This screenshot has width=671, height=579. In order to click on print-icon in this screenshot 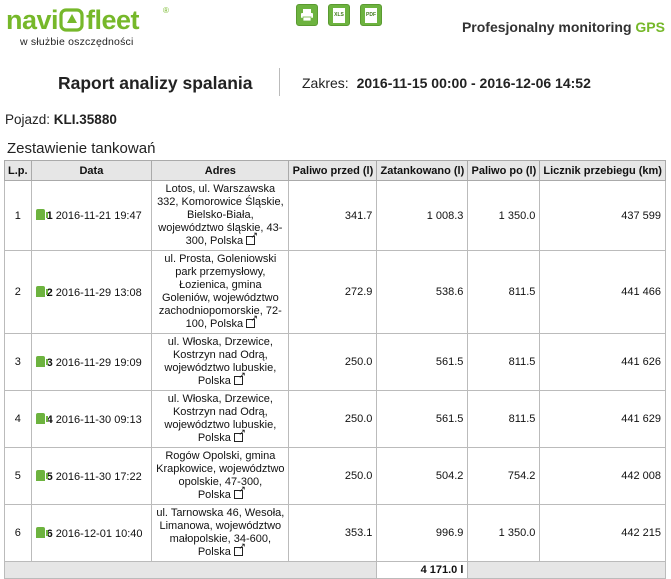, I will do `click(307, 15)`.